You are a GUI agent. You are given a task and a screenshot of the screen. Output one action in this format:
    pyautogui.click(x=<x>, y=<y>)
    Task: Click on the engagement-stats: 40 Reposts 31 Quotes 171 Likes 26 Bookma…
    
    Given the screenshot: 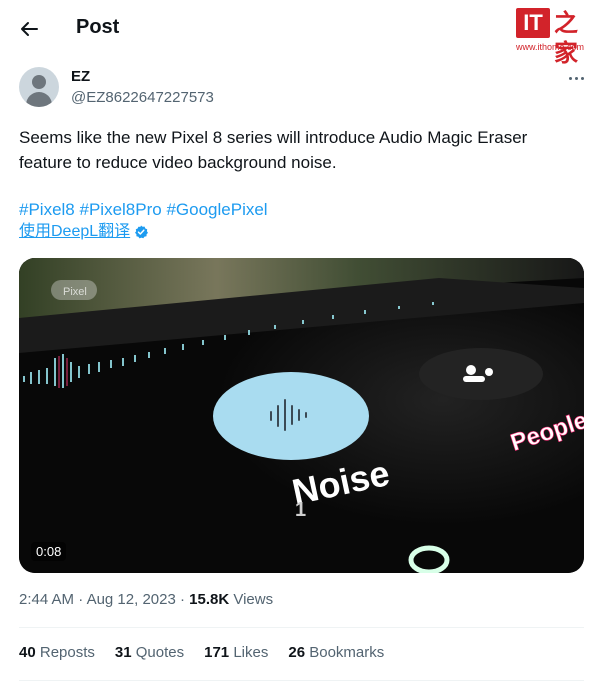 What is the action you would take?
    pyautogui.click(x=201, y=652)
    